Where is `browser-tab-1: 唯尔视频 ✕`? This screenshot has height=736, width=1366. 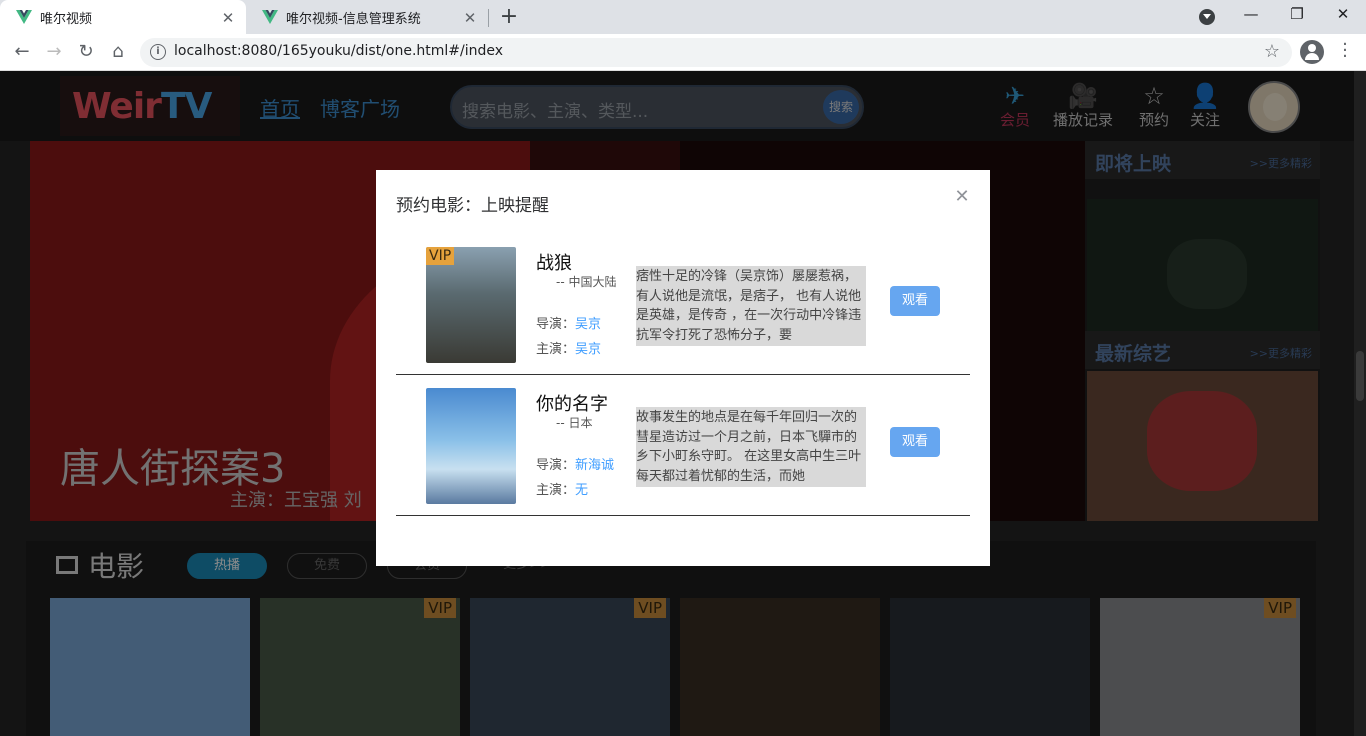 browser-tab-1: 唯尔视频 ✕ is located at coordinates (123, 17).